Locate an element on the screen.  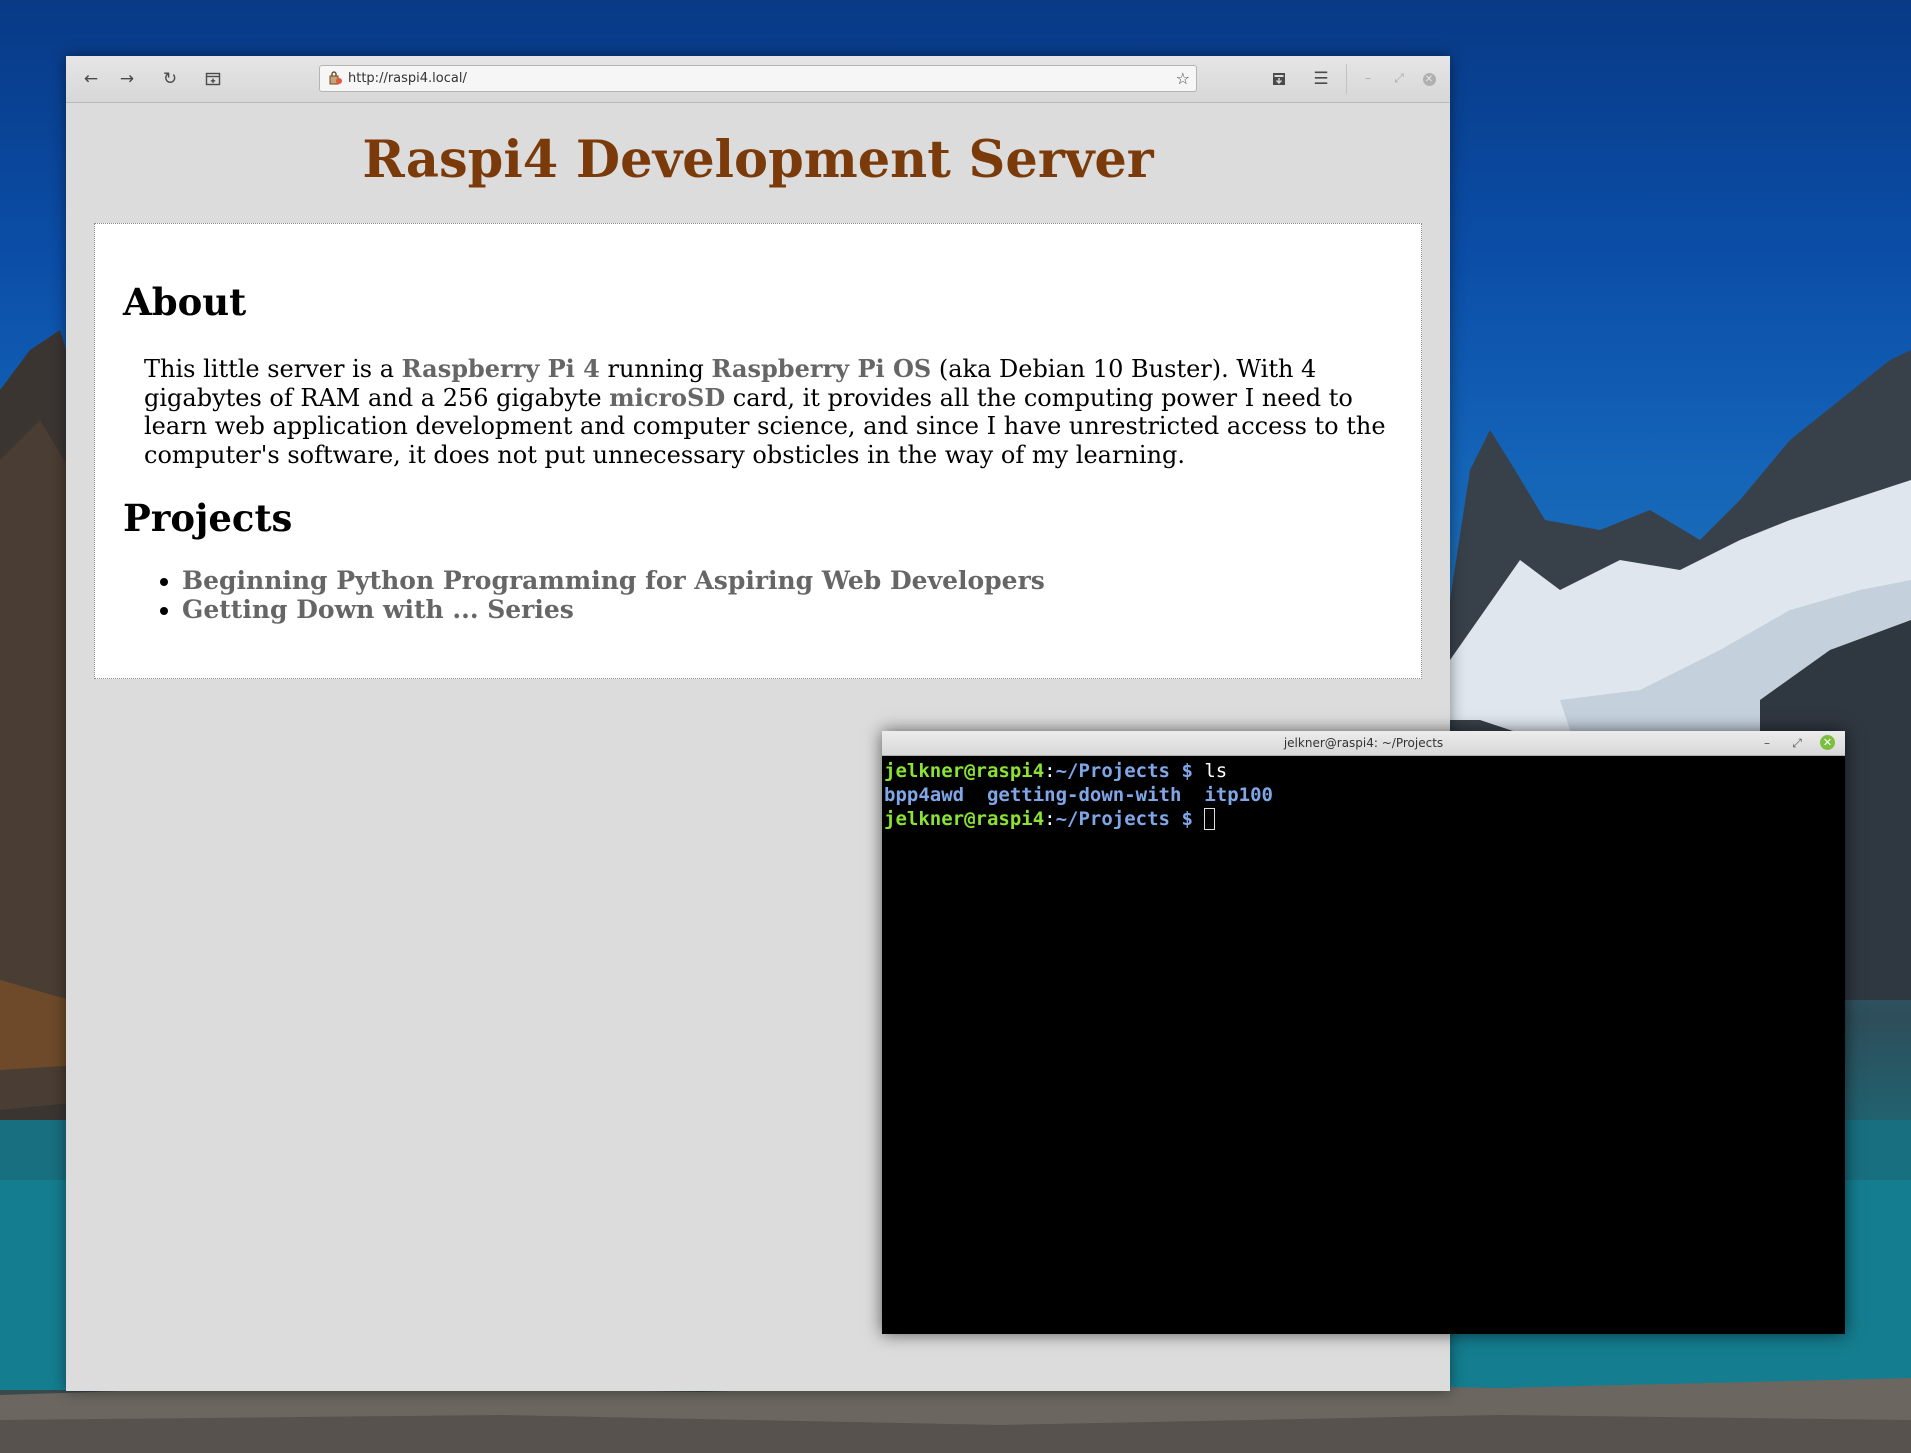
minimize-button: – is located at coordinates (1368, 78).